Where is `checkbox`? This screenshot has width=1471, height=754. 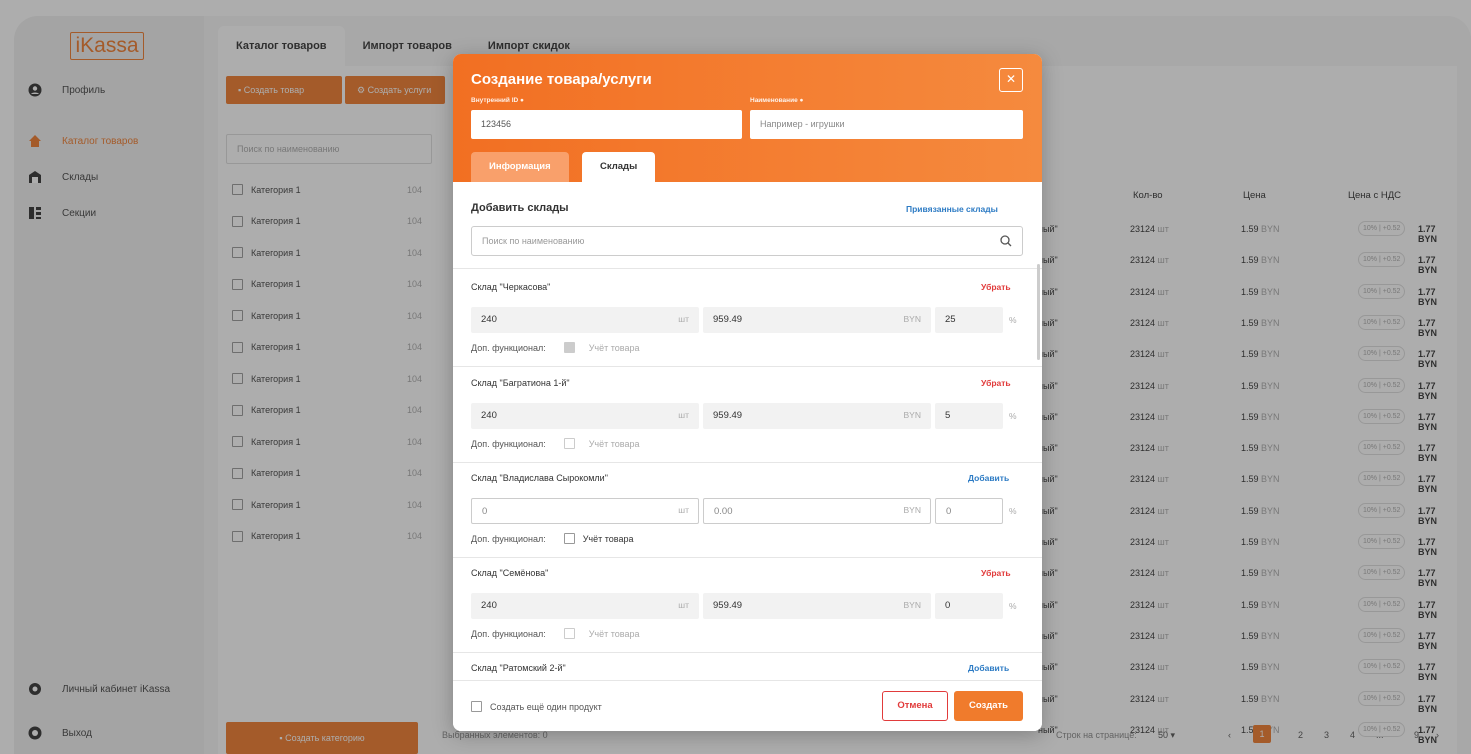 checkbox is located at coordinates (476, 706).